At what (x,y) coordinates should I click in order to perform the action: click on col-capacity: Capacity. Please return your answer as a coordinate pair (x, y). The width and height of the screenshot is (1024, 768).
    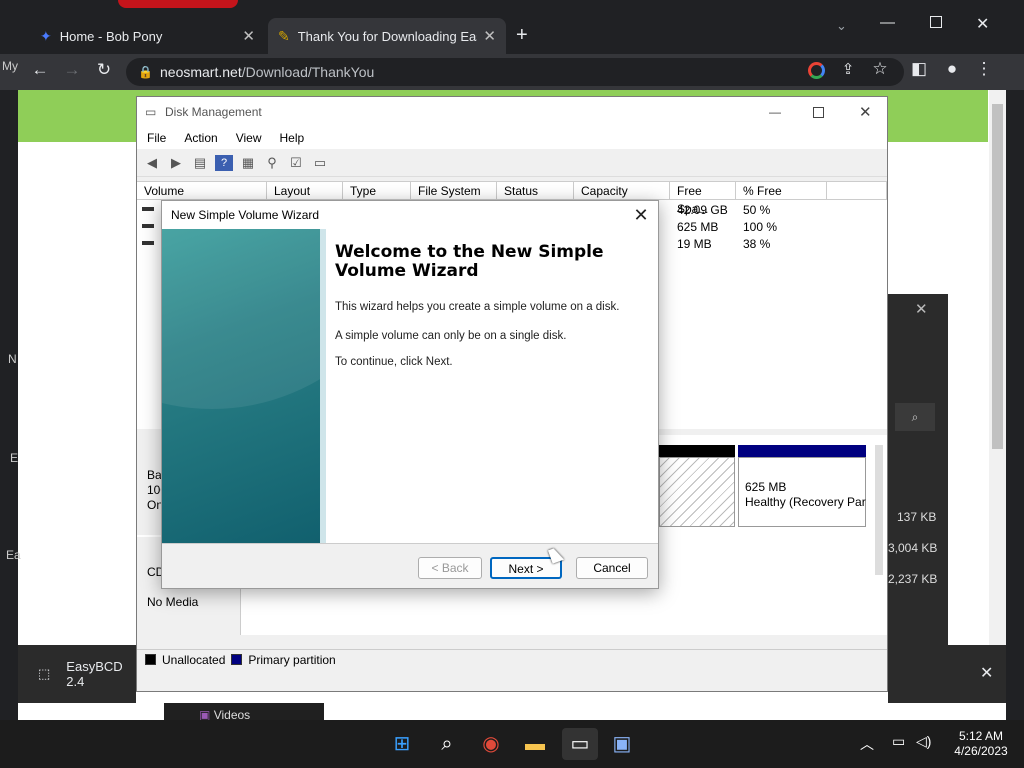
    Looking at the image, I should click on (622, 191).